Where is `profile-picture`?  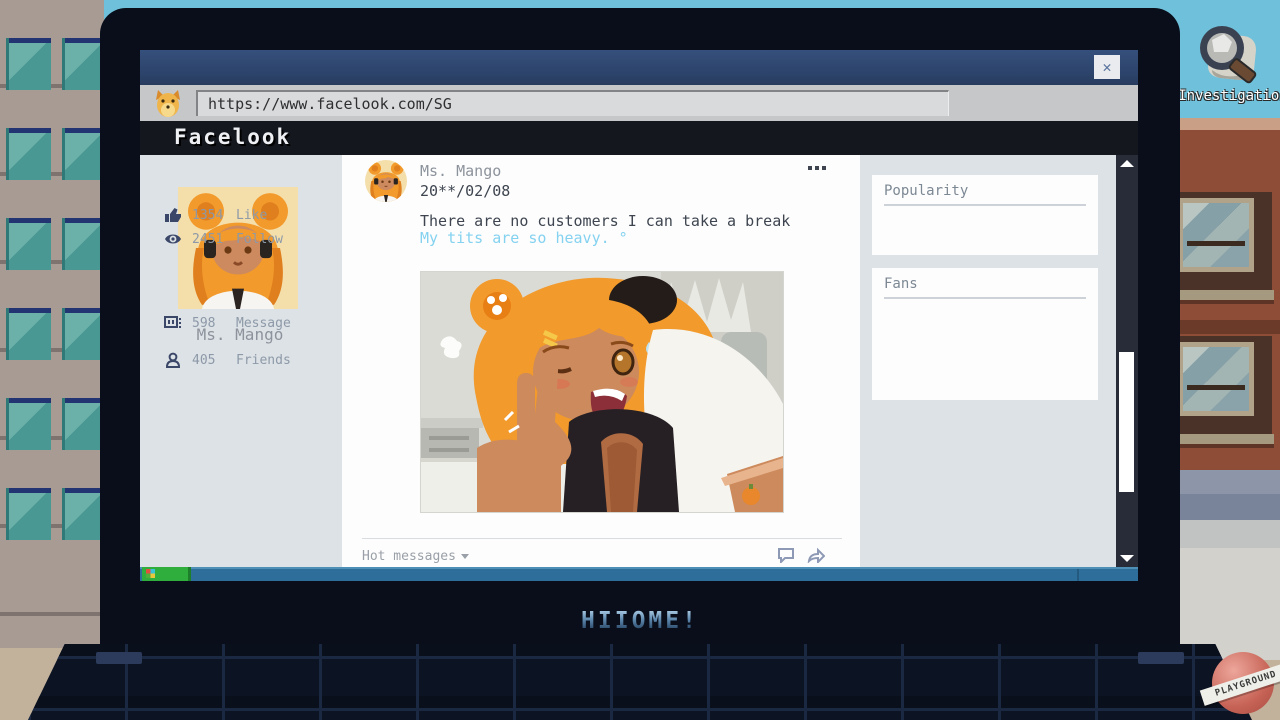 profile-picture is located at coordinates (238, 249).